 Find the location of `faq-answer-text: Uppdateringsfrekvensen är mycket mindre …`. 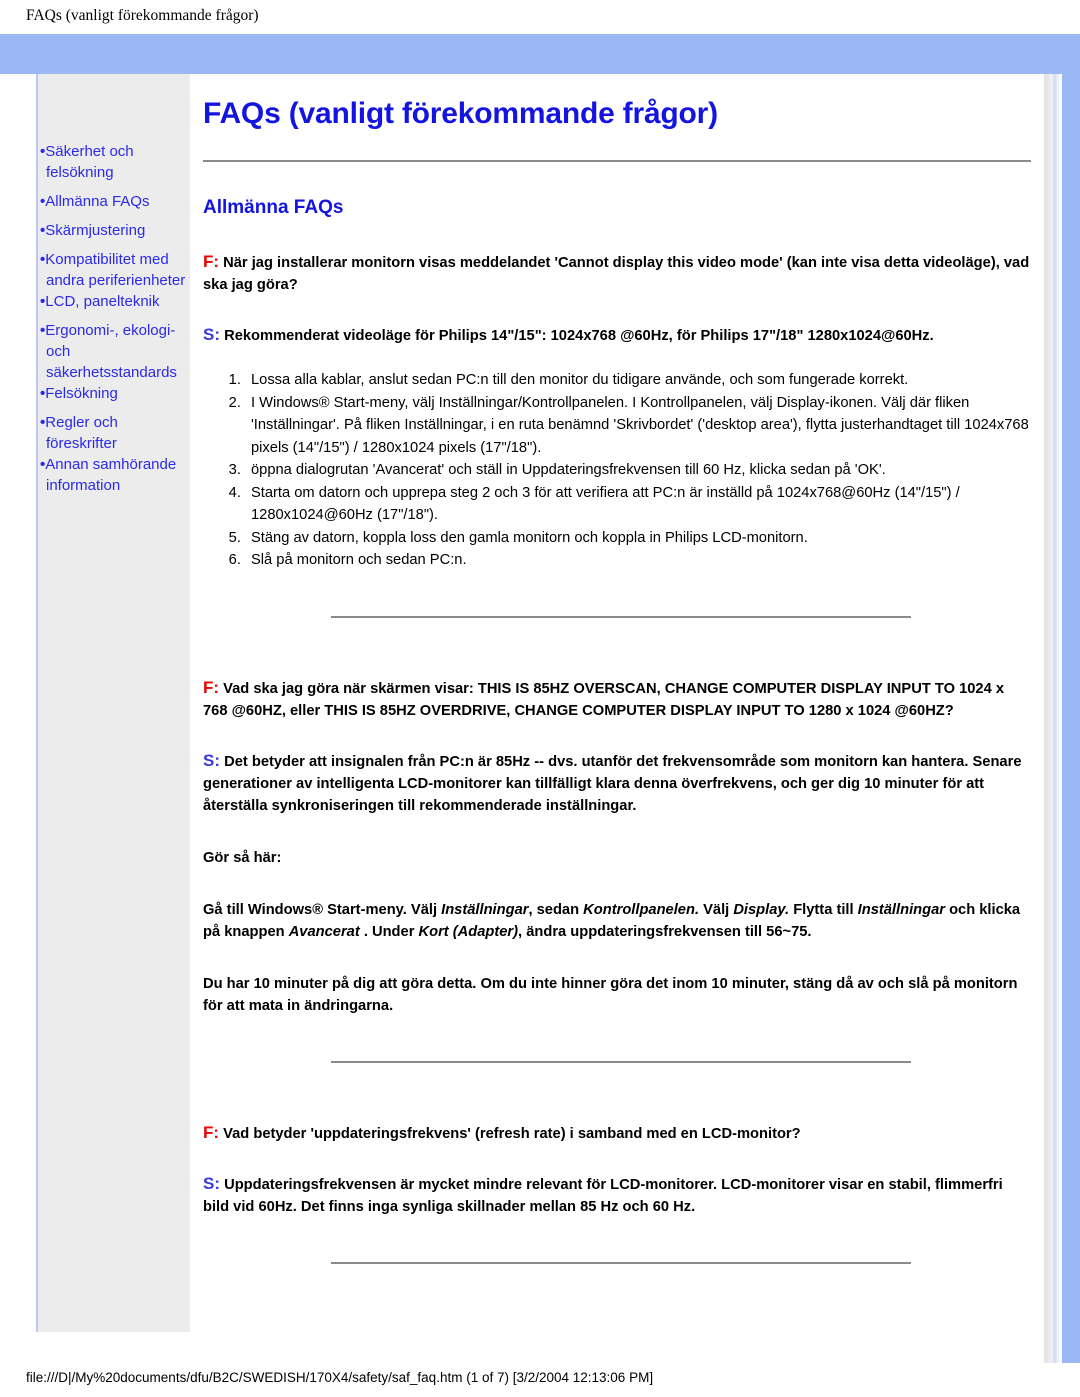

faq-answer-text: Uppdateringsfrekvensen är mycket mindre … is located at coordinates (603, 1195).